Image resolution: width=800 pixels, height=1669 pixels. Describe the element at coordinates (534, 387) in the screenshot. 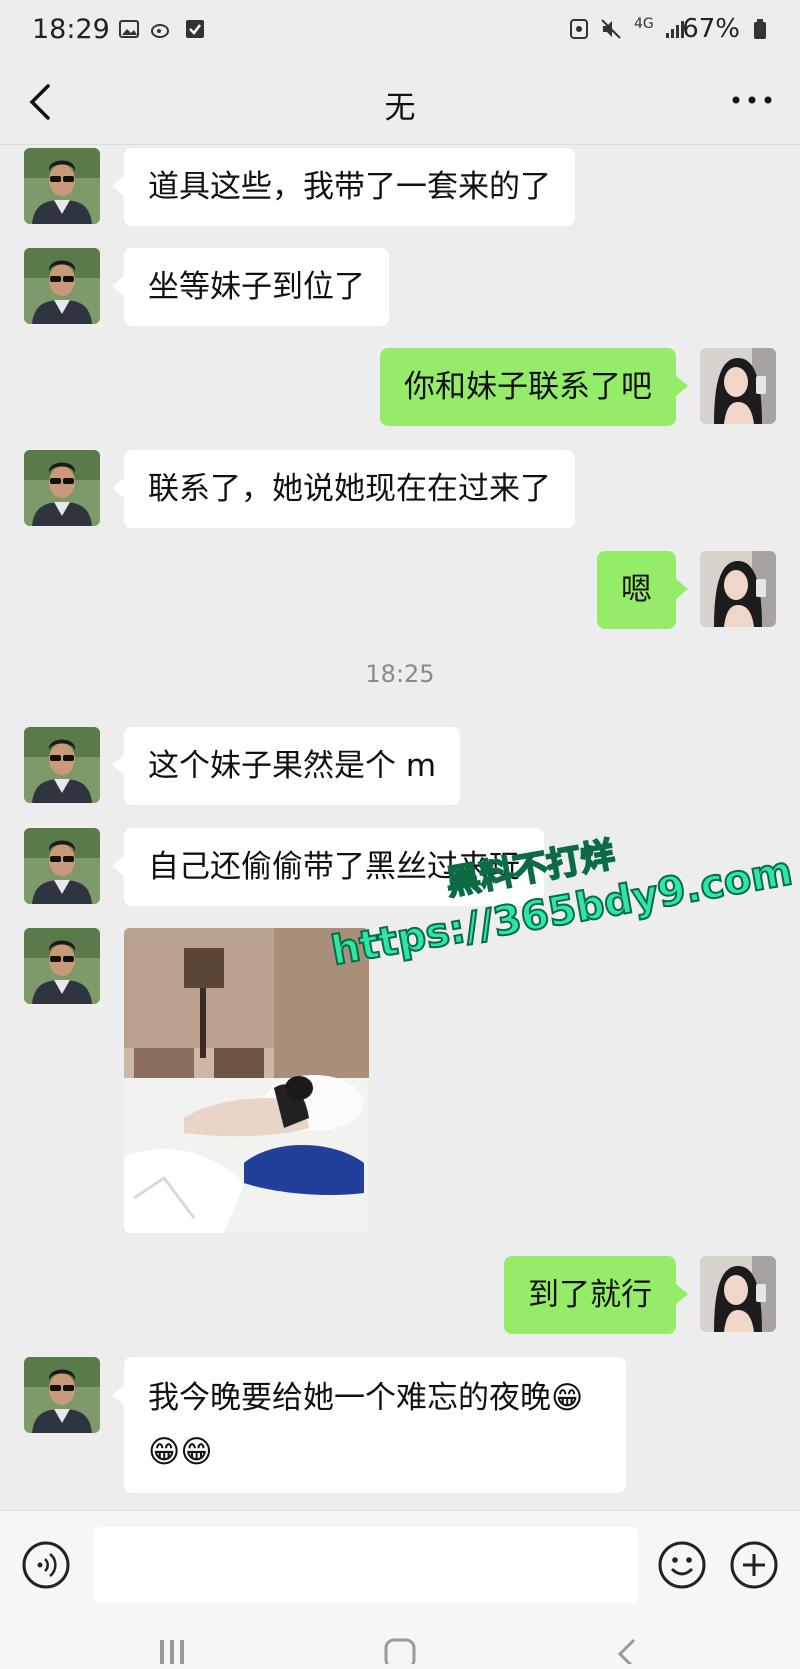

I see `message-bubble-outgoing: 你和妹子联系了吧` at that location.